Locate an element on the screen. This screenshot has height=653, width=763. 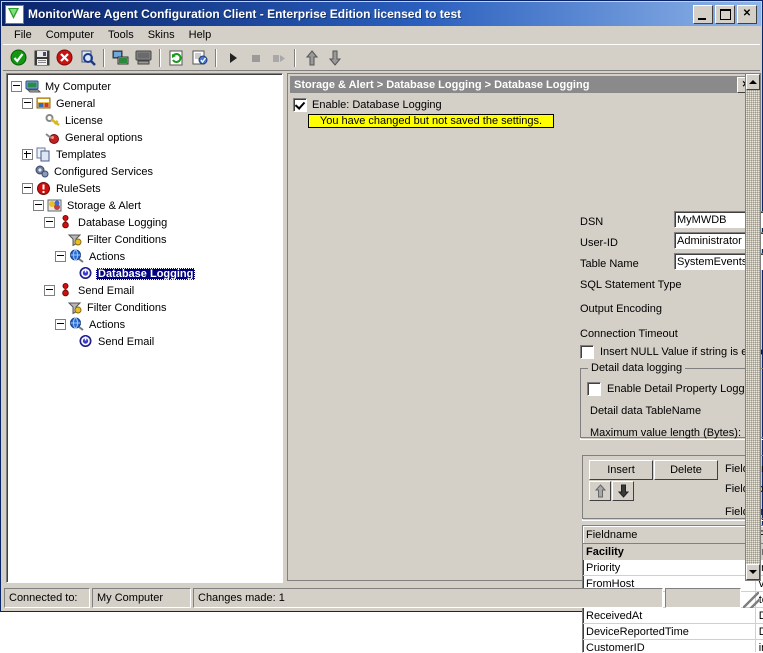
disconnect-icon is located at coordinates (64, 58).